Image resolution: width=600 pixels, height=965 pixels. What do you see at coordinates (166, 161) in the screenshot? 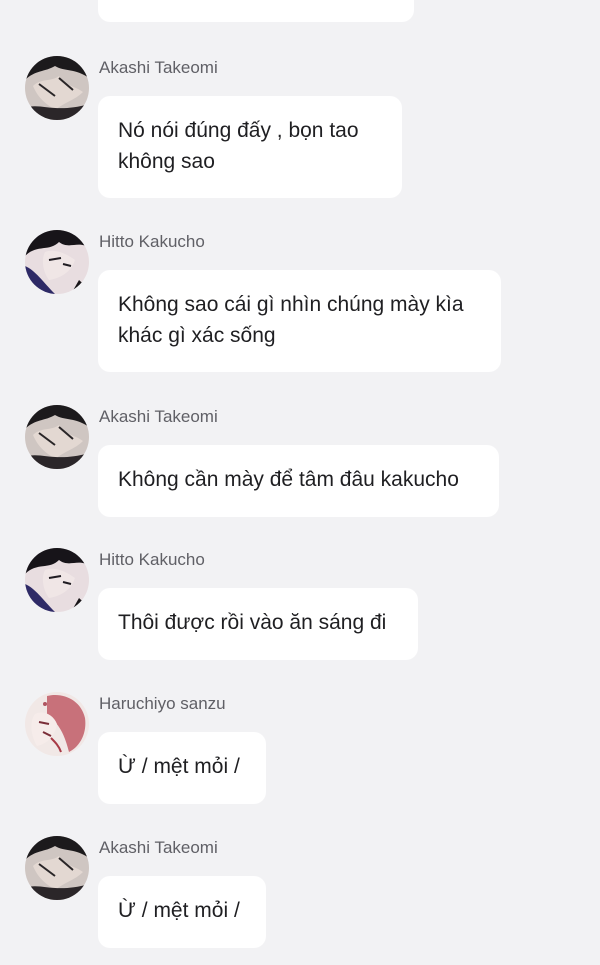
I see `message-line: không sao` at bounding box center [166, 161].